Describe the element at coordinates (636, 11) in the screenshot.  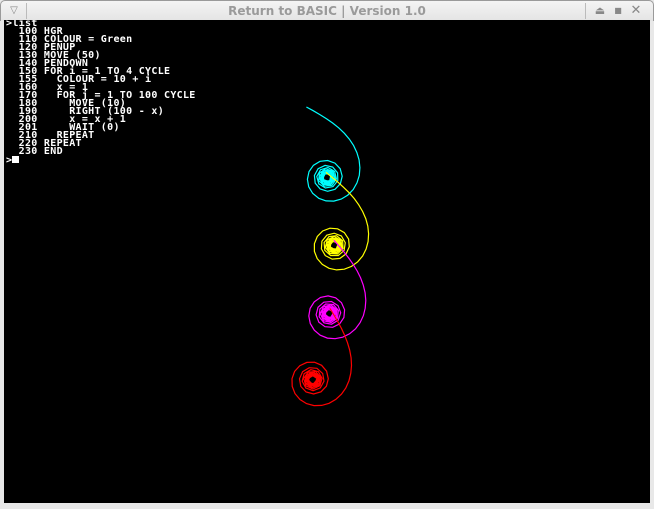
I see `close-button: ✕` at that location.